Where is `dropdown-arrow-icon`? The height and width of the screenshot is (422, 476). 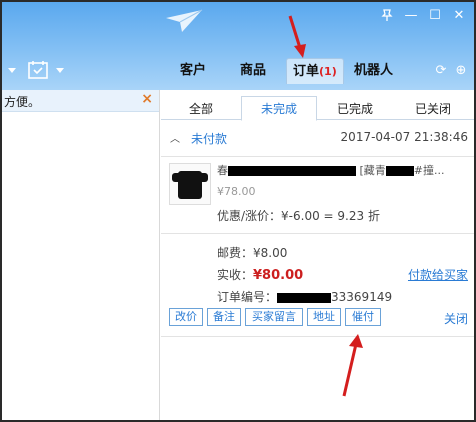
dropdown-arrow-icon is located at coordinates (12, 70).